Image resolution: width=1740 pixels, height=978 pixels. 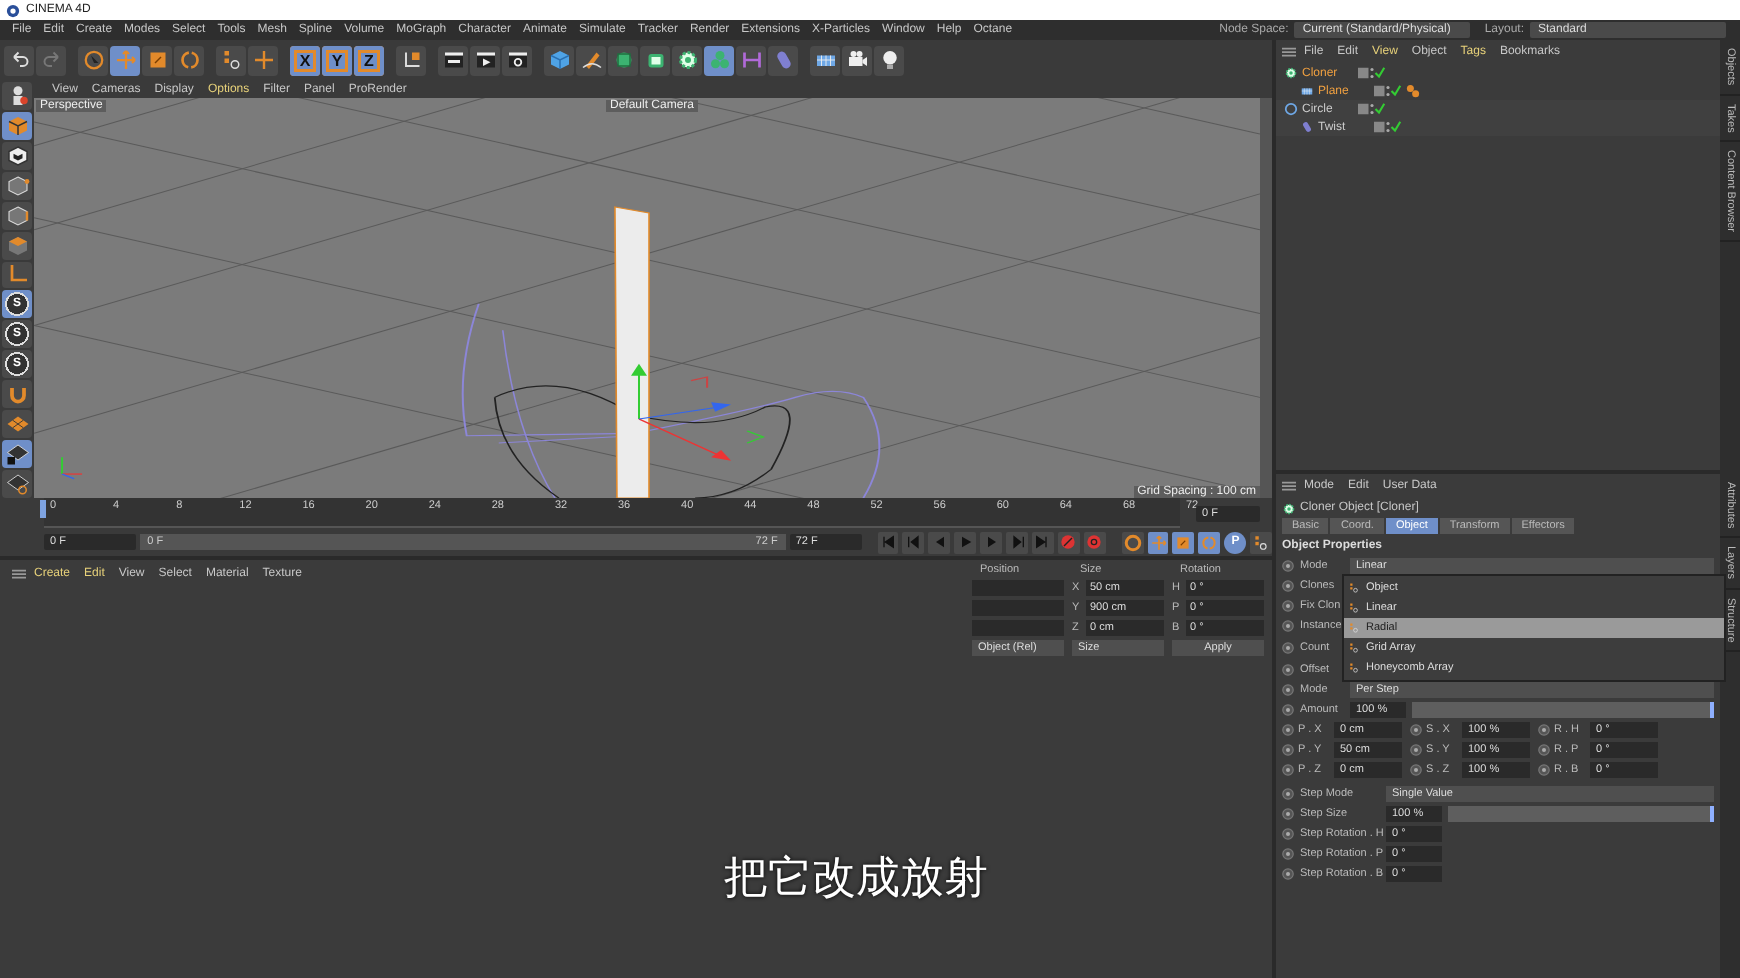 What do you see at coordinates (17, 424) in the screenshot?
I see `workplane-mode-button` at bounding box center [17, 424].